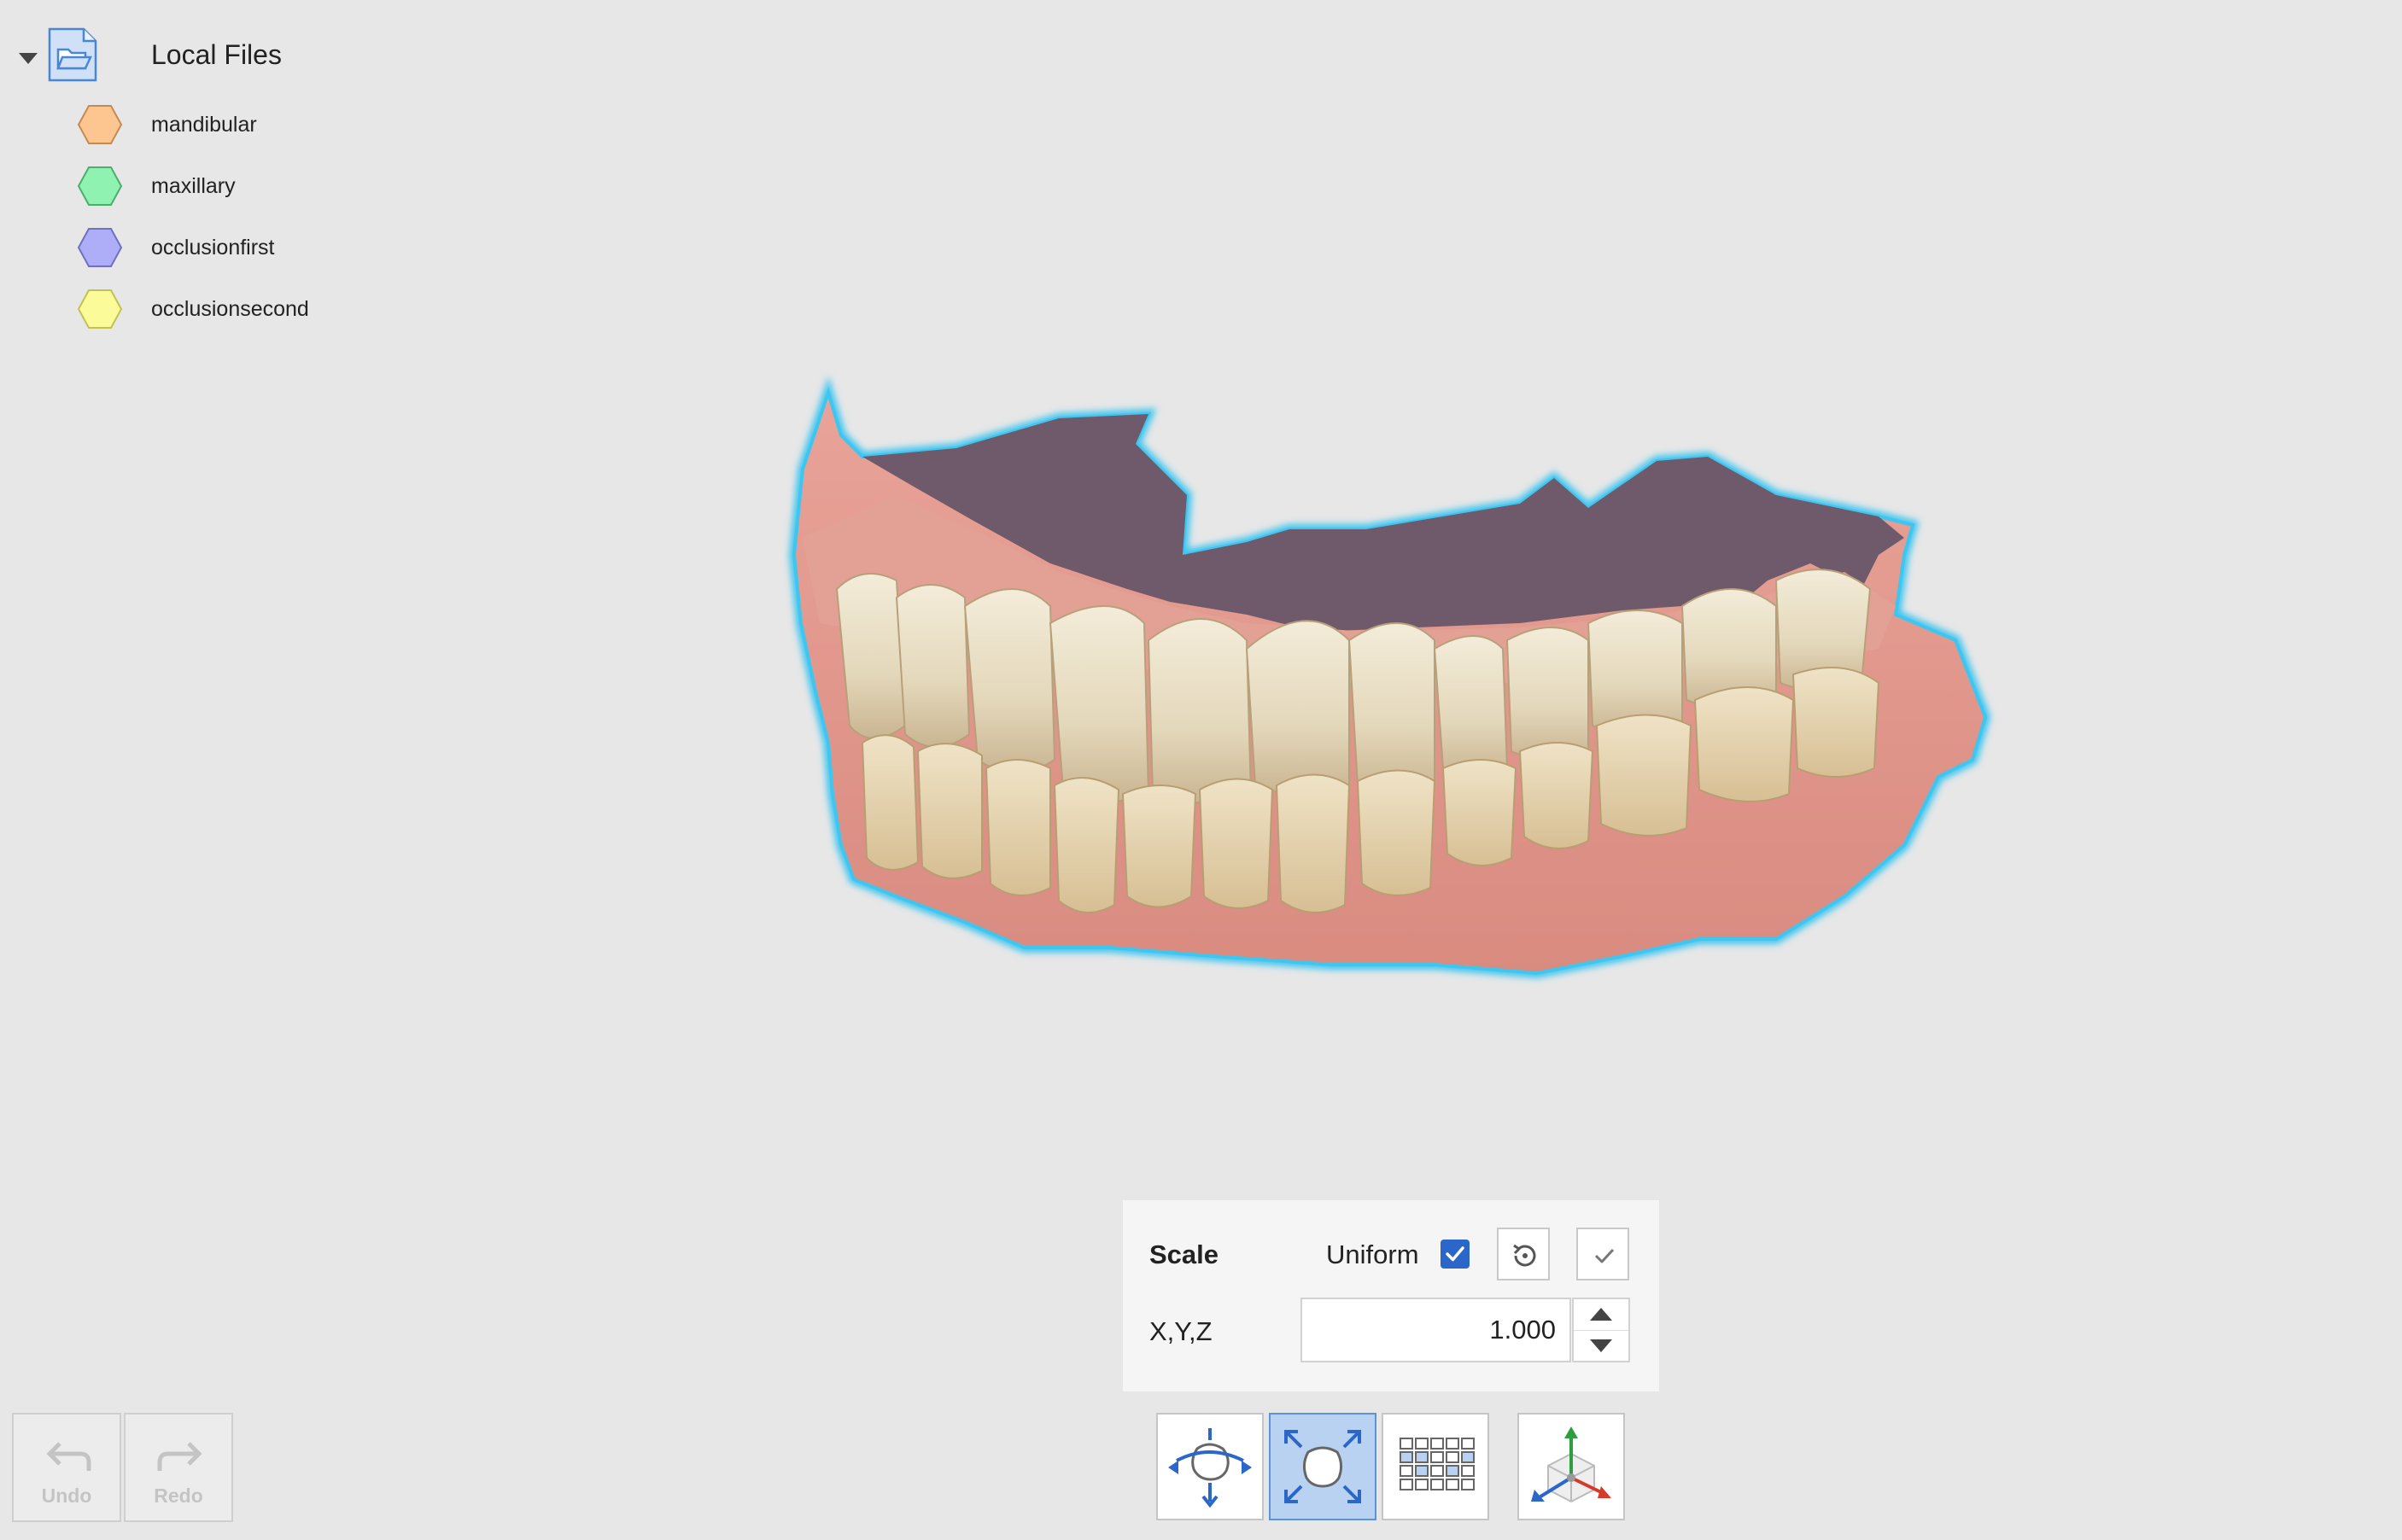 This screenshot has width=2402, height=1540. I want to click on check-icon, so click(1604, 1255).